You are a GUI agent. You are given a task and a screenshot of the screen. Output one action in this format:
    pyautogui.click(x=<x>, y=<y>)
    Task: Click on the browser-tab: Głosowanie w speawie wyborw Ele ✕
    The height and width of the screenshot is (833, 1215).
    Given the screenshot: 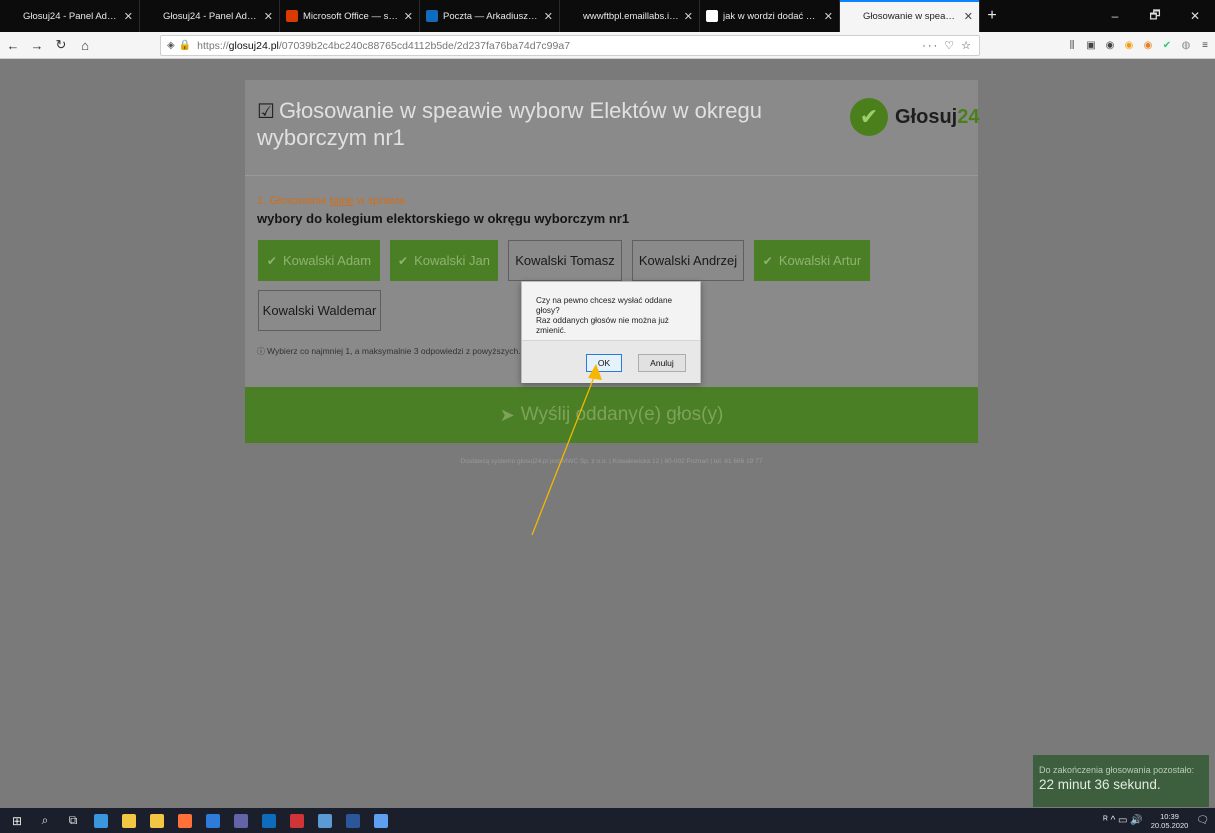 What is the action you would take?
    pyautogui.click(x=910, y=16)
    